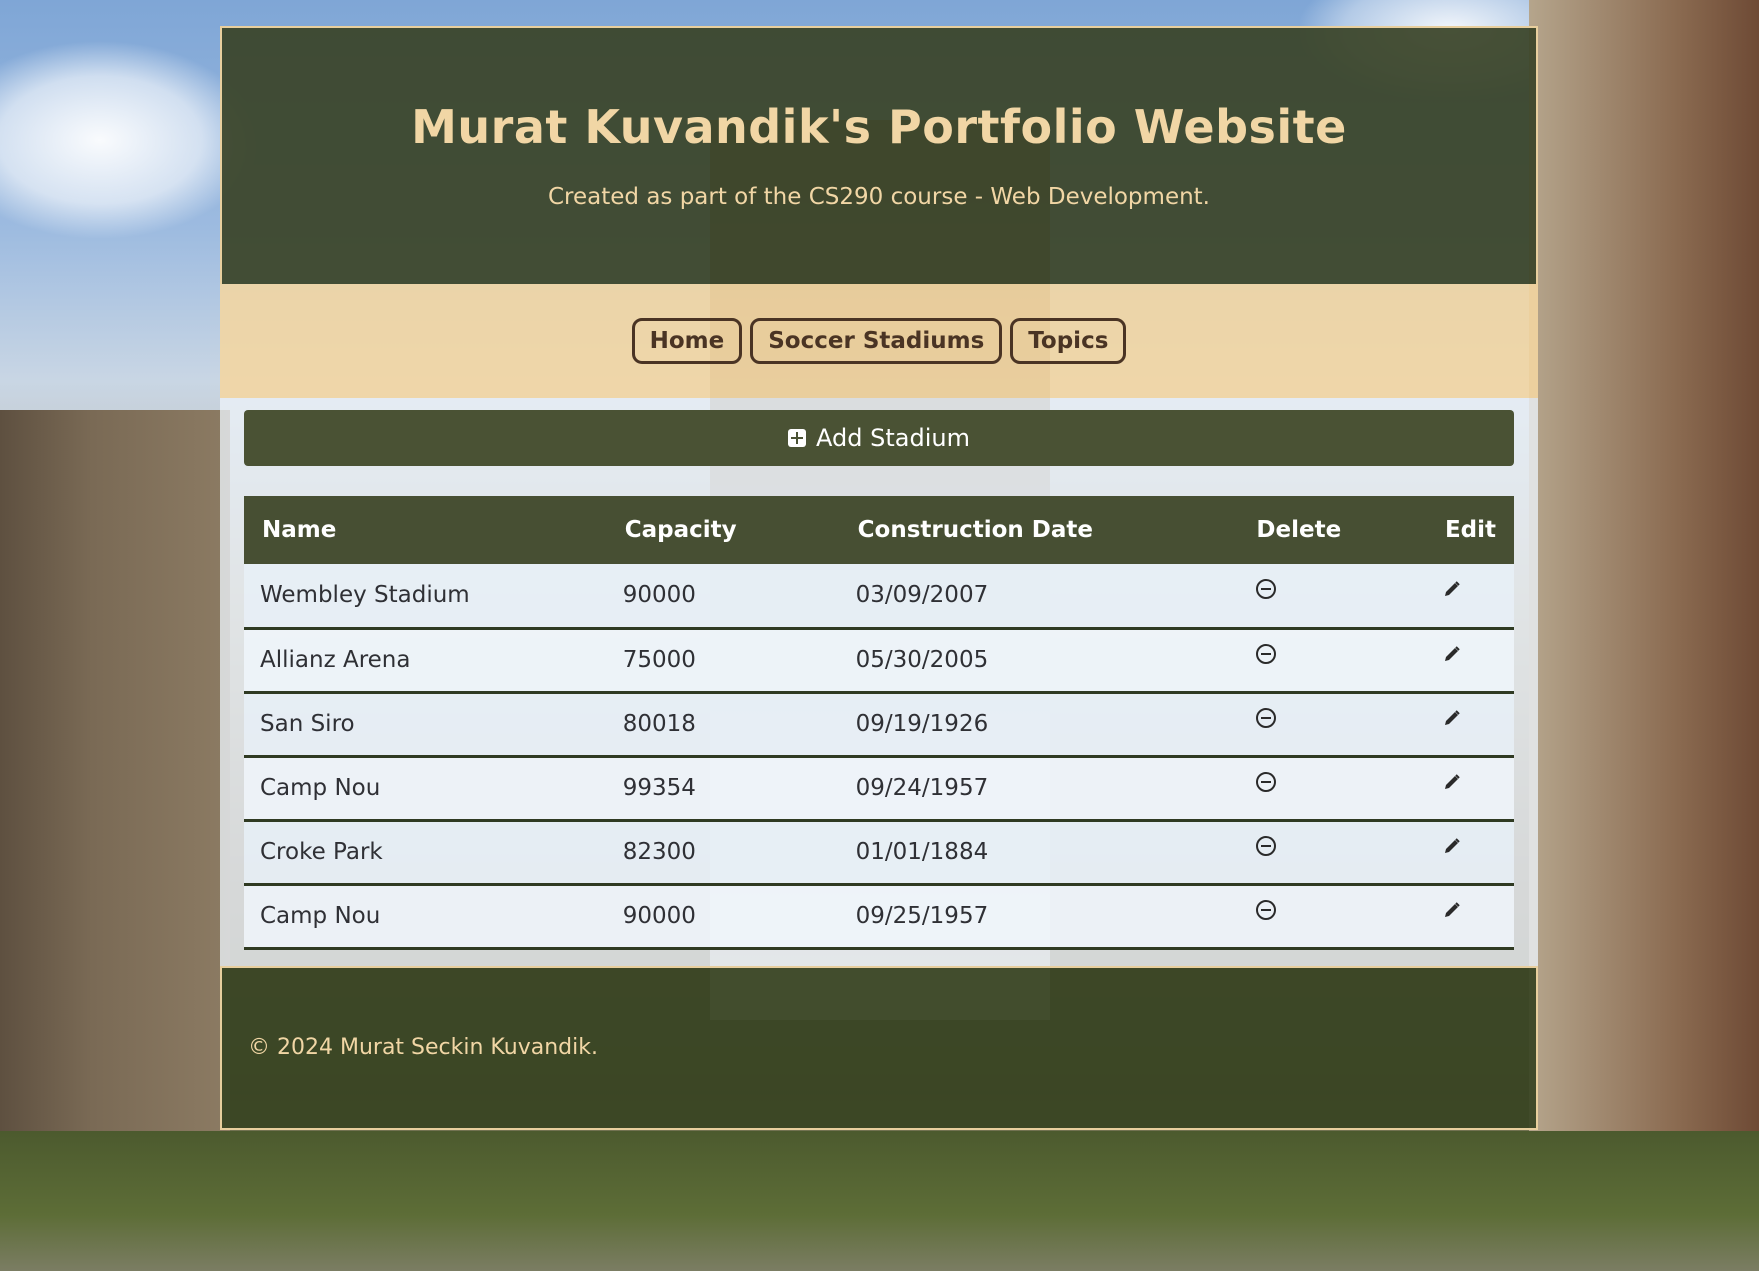  Describe the element at coordinates (307, 724) in the screenshot. I see `cell-name: San Siro` at that location.